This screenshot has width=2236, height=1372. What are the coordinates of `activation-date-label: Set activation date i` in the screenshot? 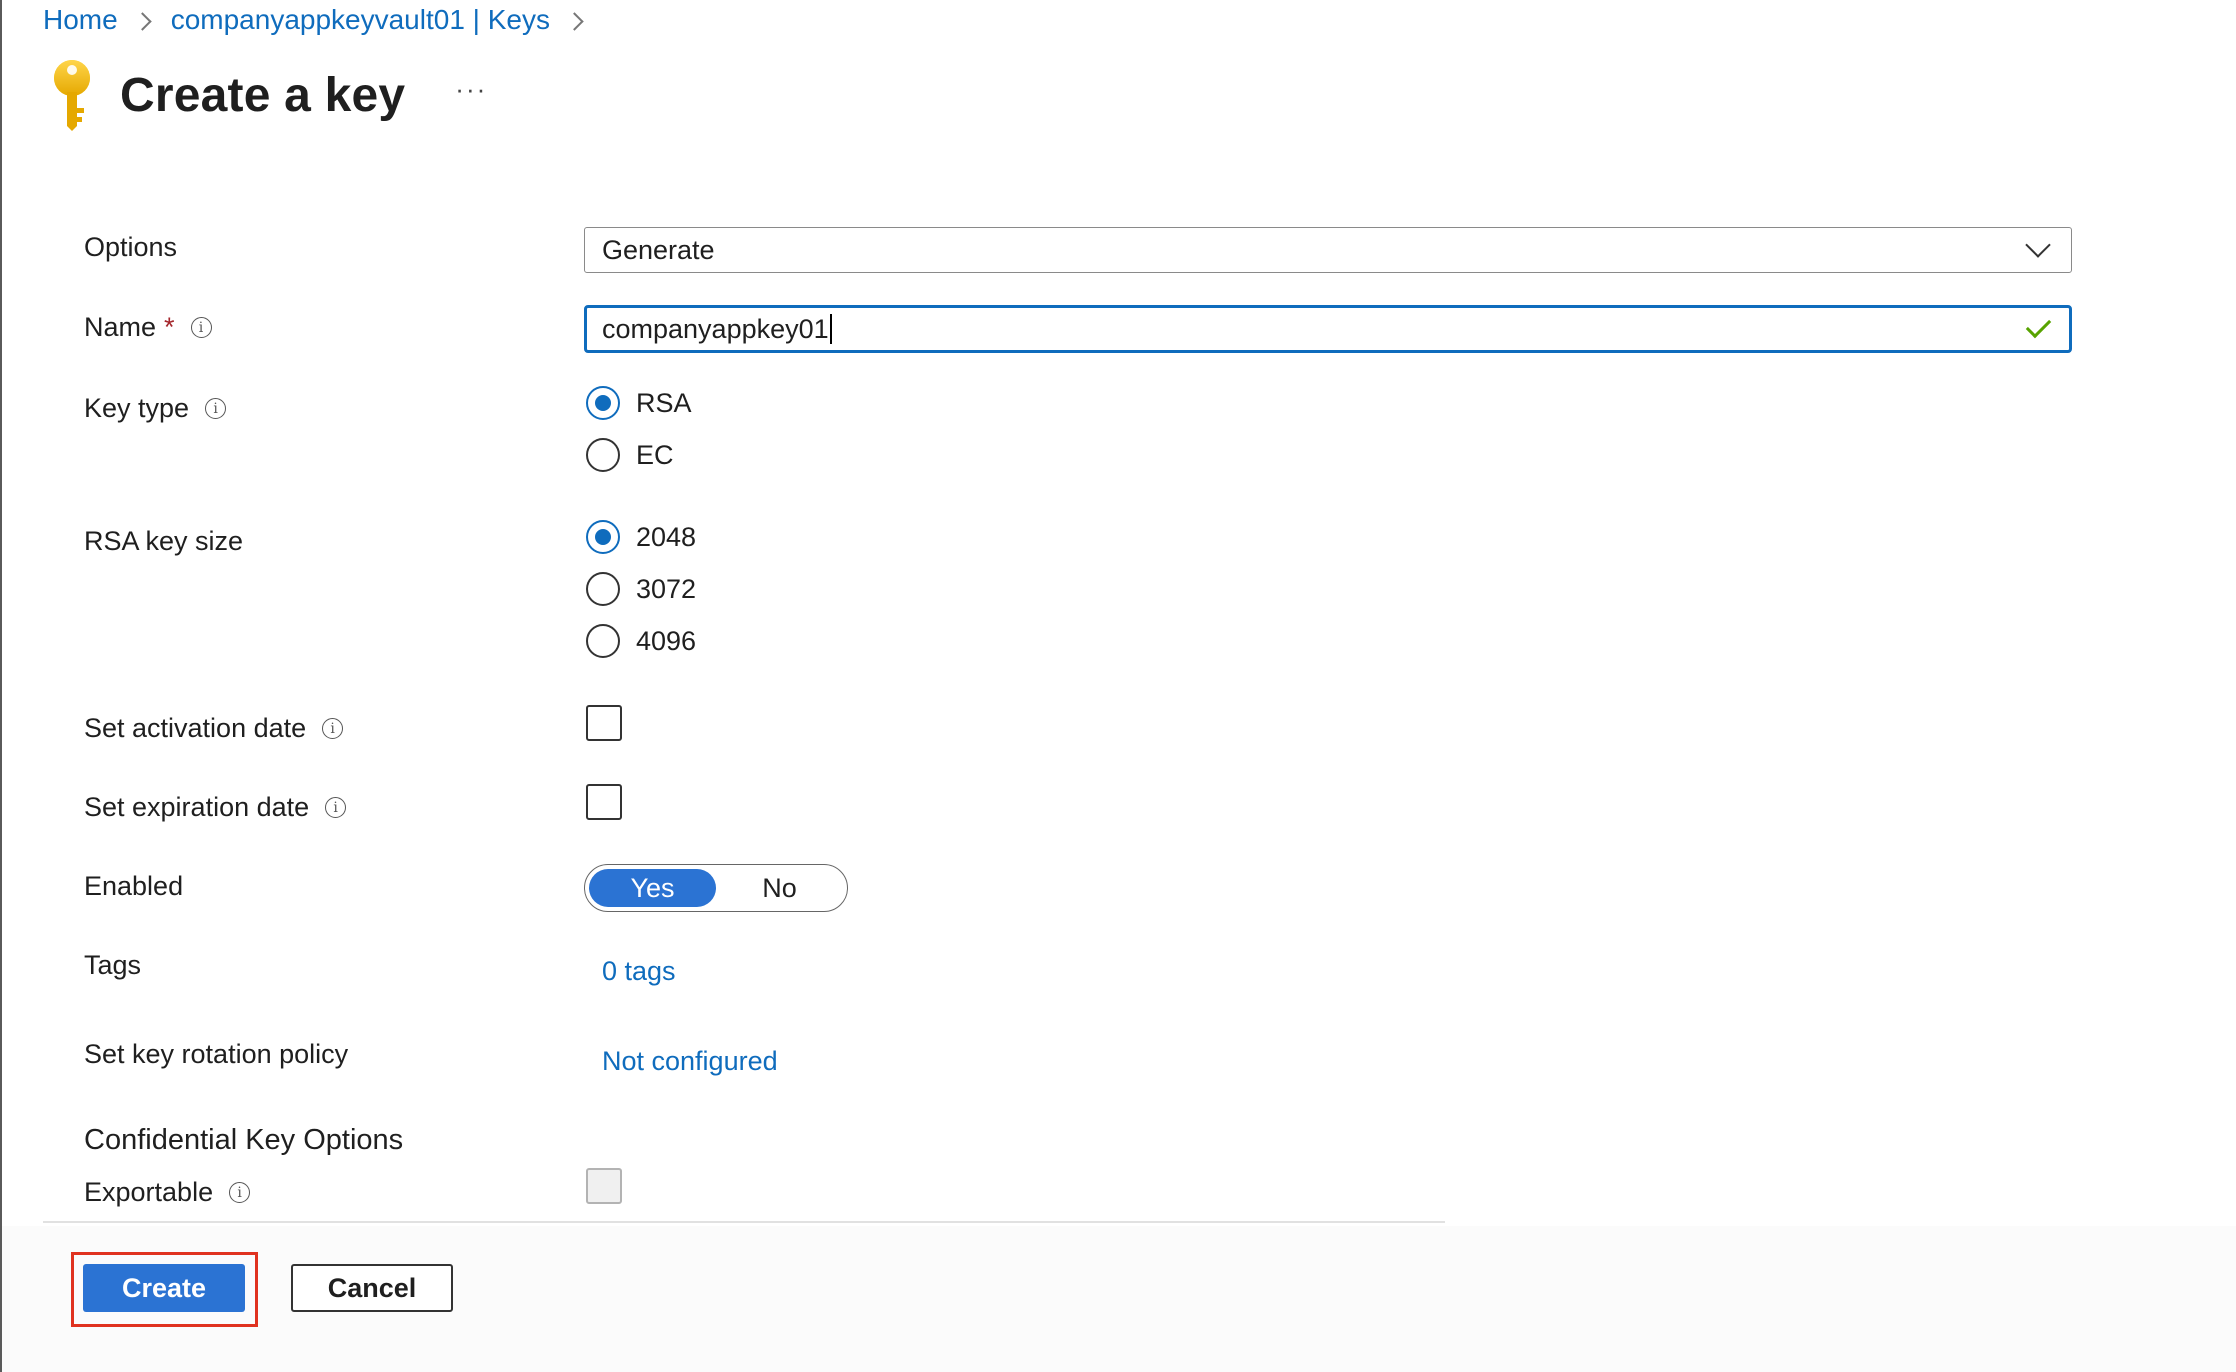 It's located at (214, 728).